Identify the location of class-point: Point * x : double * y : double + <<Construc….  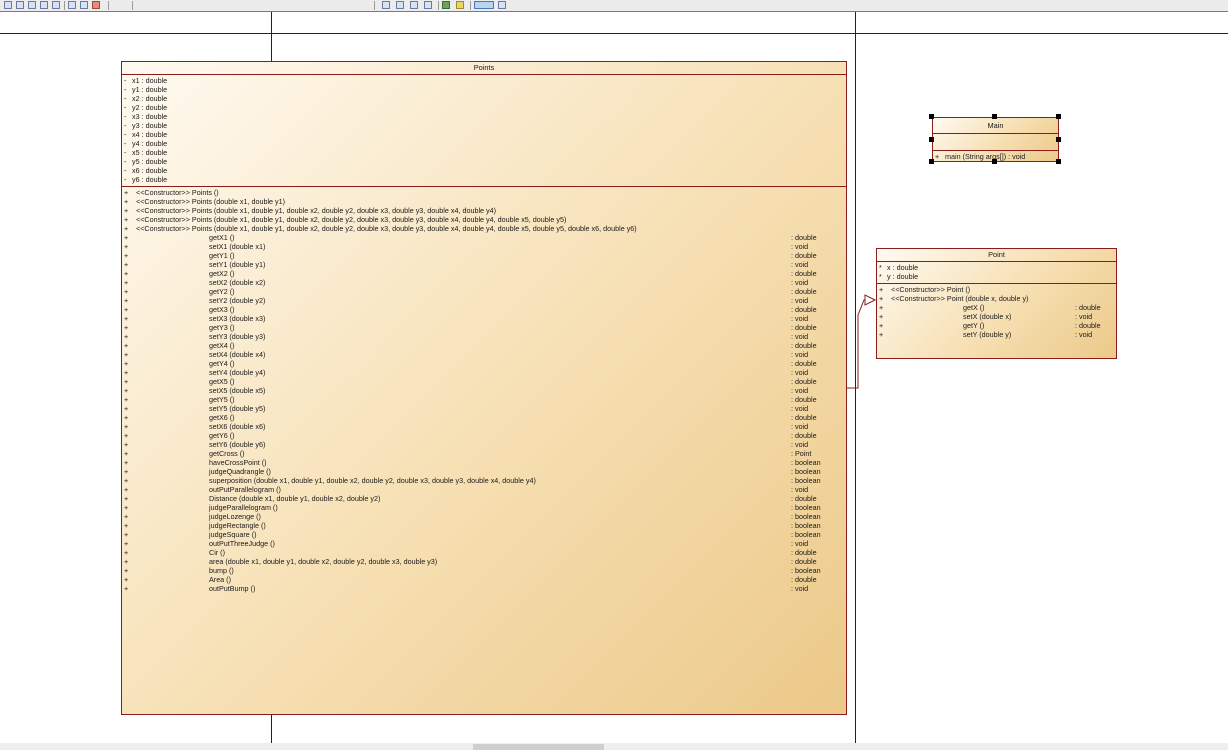
(996, 303).